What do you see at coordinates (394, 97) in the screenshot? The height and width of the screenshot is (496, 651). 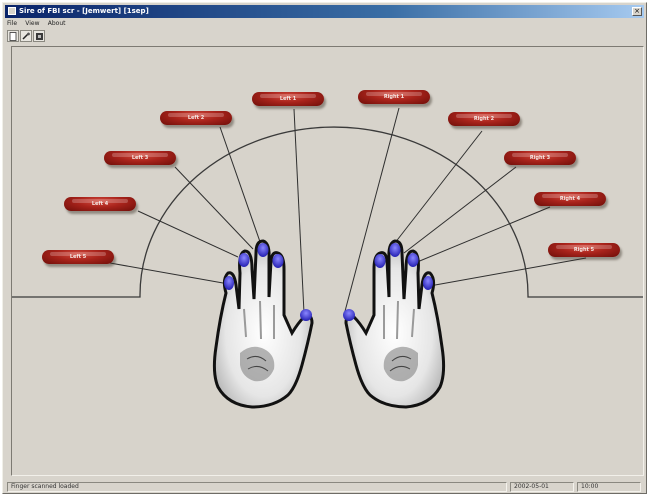 I see `right-finger-1-button: Right 1` at bounding box center [394, 97].